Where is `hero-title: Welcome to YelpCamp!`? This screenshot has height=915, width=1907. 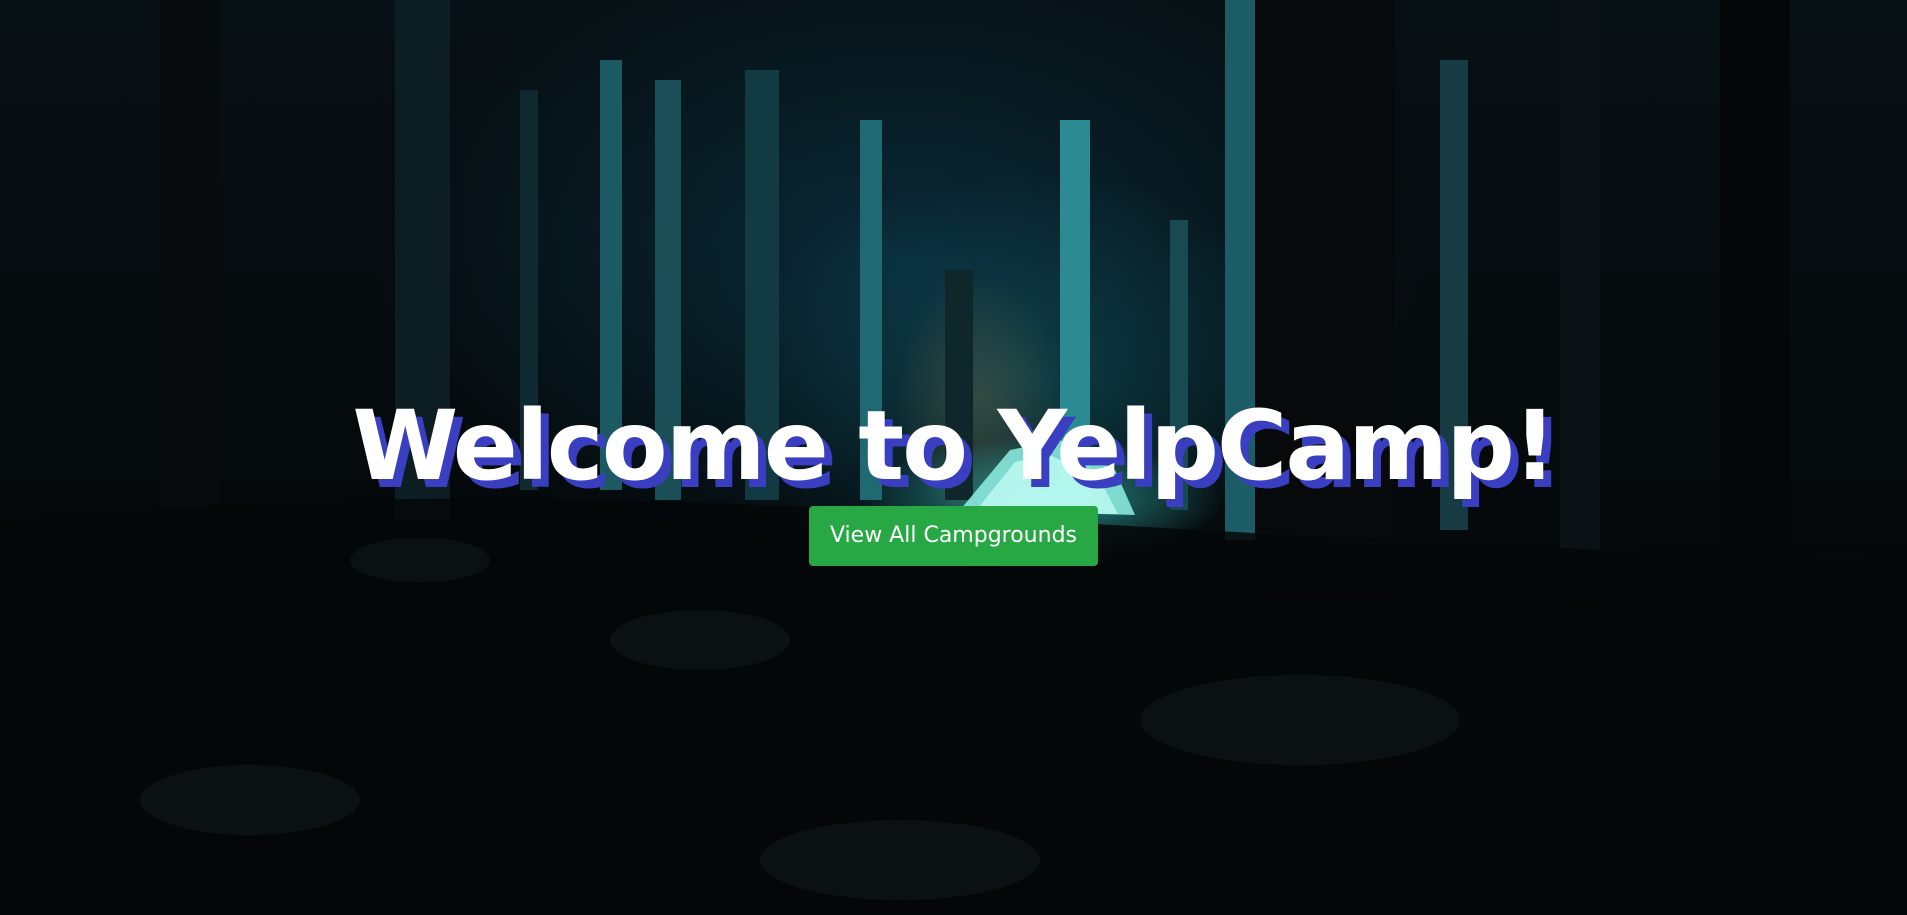
hero-title: Welcome to YelpCamp! is located at coordinates (954, 446).